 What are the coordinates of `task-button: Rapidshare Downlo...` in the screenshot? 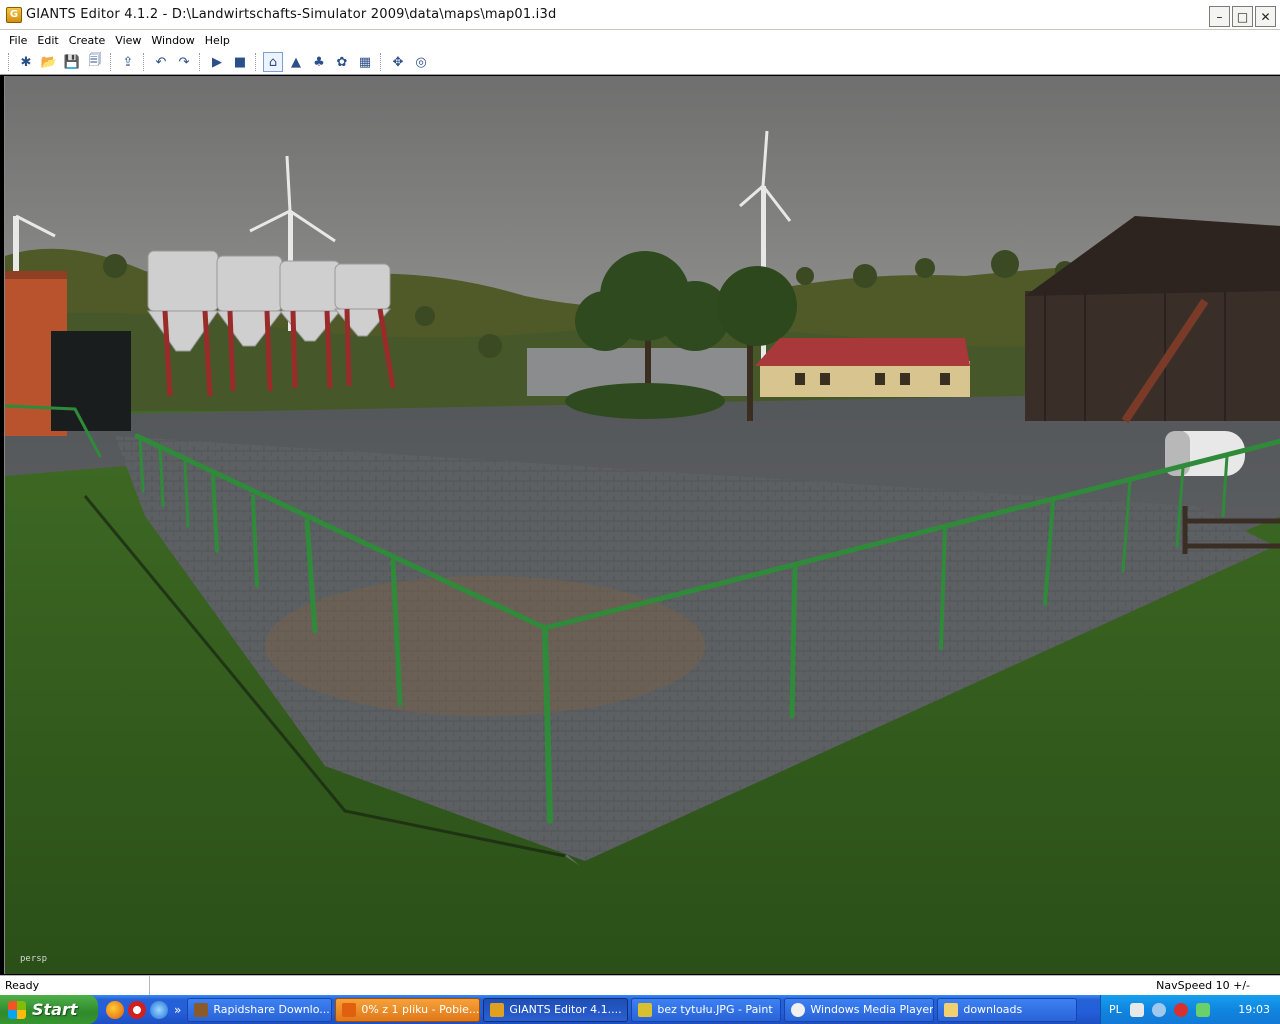 It's located at (260, 1009).